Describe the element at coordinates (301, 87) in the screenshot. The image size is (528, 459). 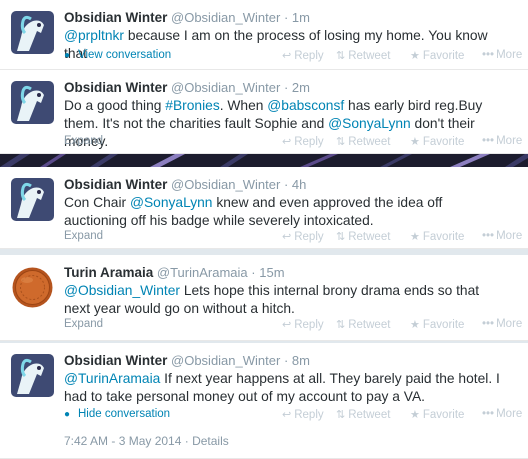
I see `timestamp: 2m` at that location.